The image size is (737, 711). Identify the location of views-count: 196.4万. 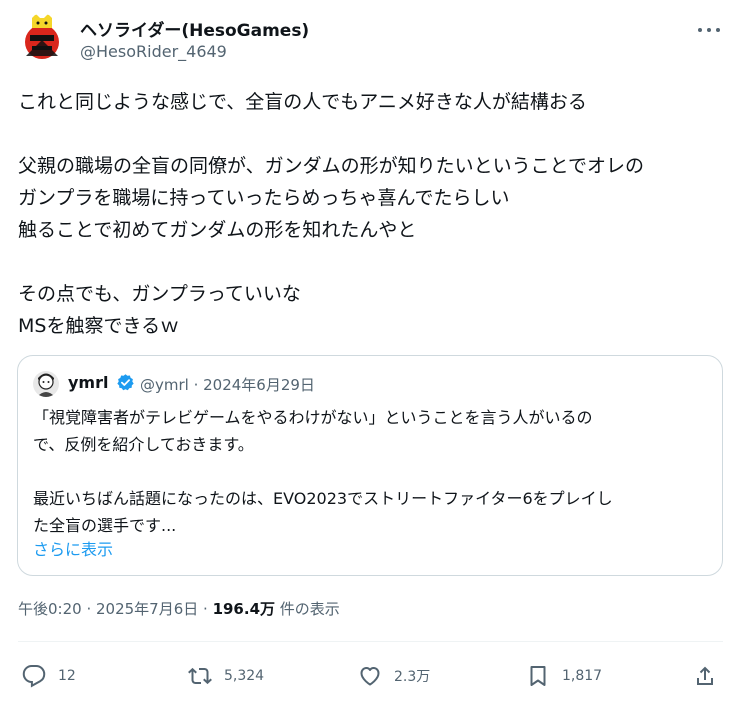
(244, 609).